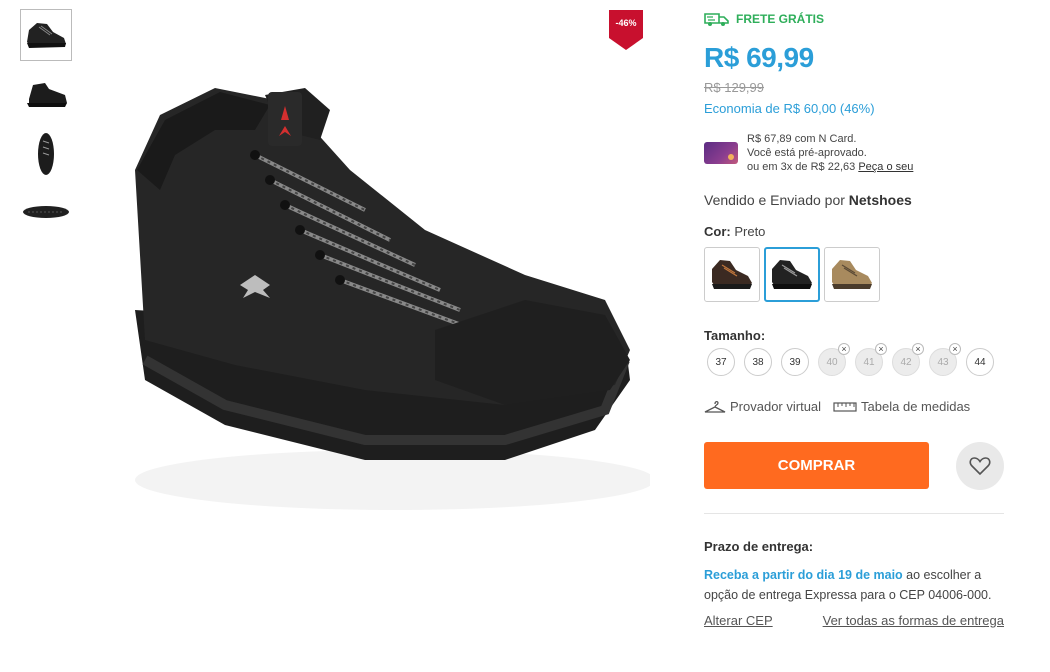 The image size is (1050, 672). I want to click on change-cep-link: Alterar CEP, so click(738, 620).